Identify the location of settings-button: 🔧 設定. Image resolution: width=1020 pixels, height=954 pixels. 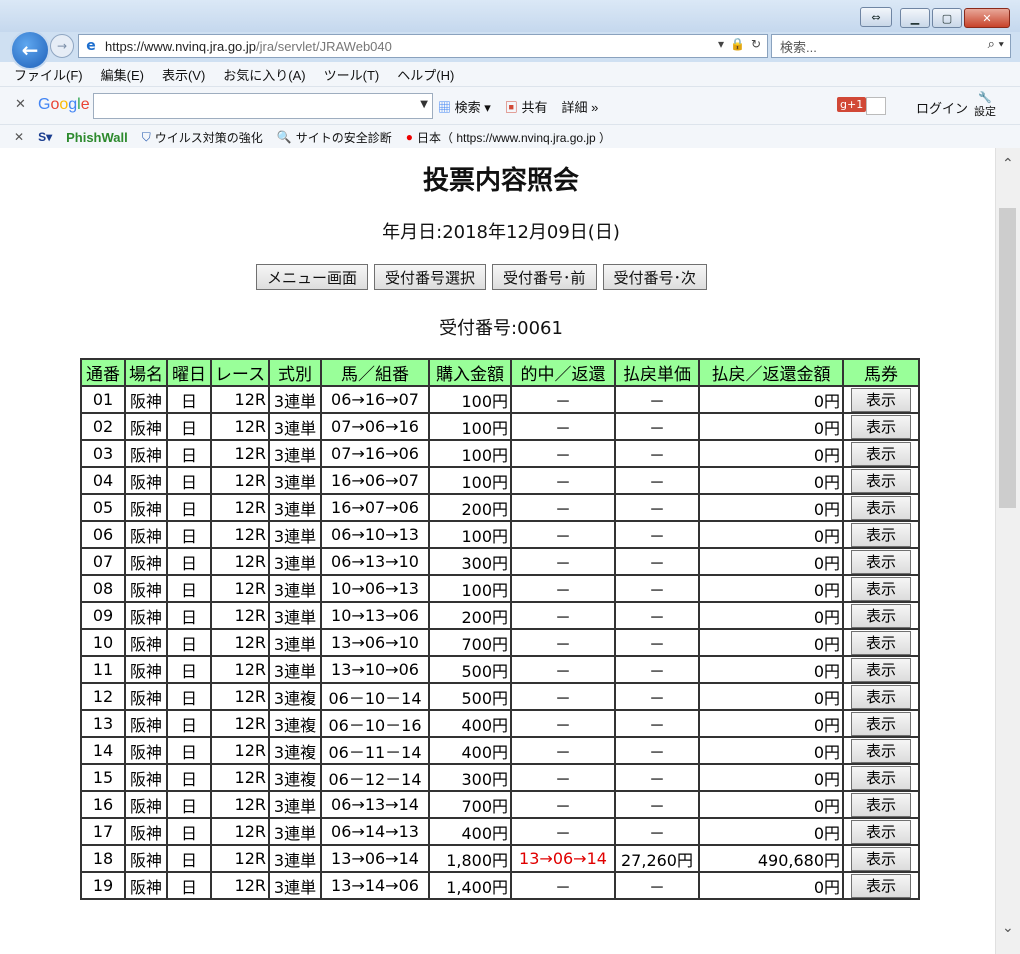
(985, 105).